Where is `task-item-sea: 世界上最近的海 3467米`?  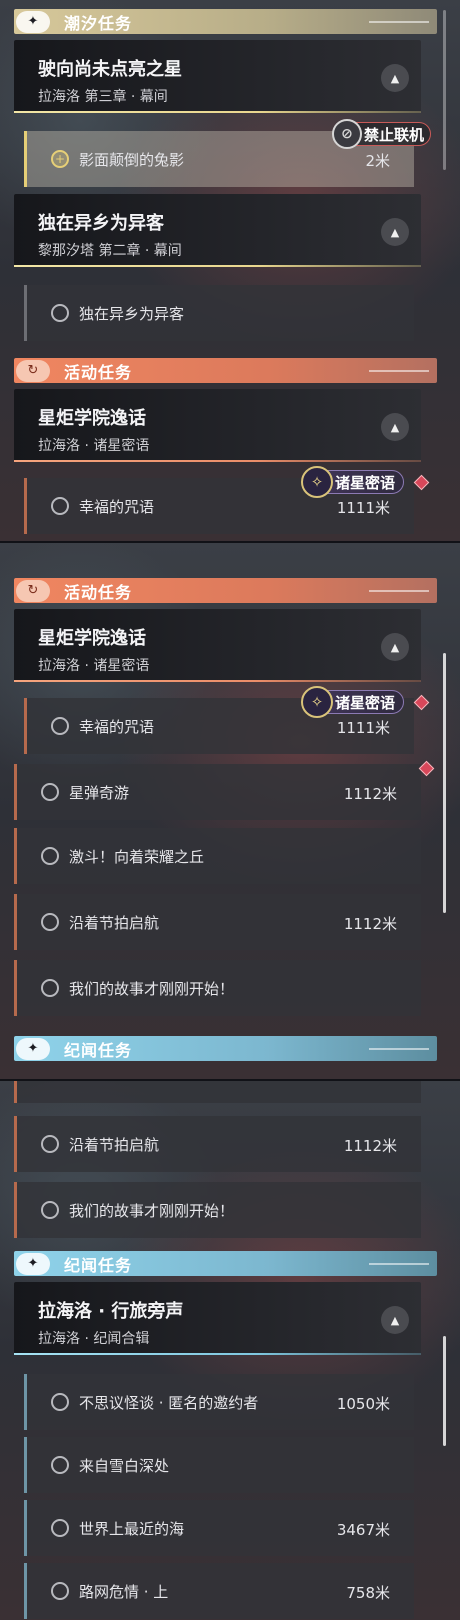 task-item-sea: 世界上最近的海 3467米 is located at coordinates (219, 1528).